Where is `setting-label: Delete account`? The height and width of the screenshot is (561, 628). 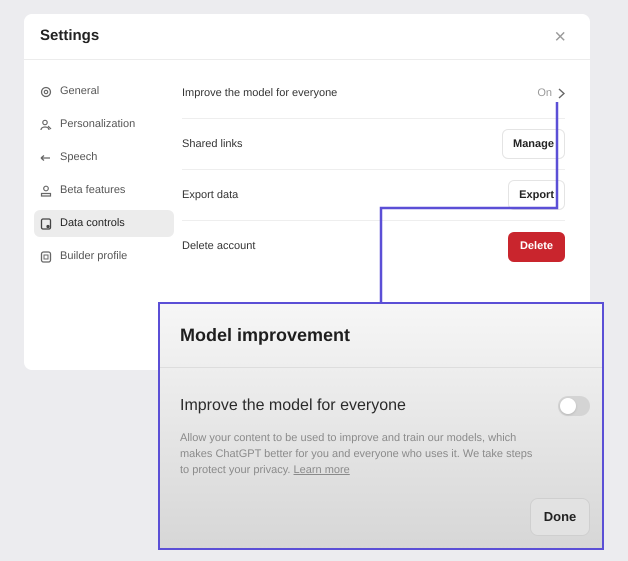 setting-label: Delete account is located at coordinates (219, 246).